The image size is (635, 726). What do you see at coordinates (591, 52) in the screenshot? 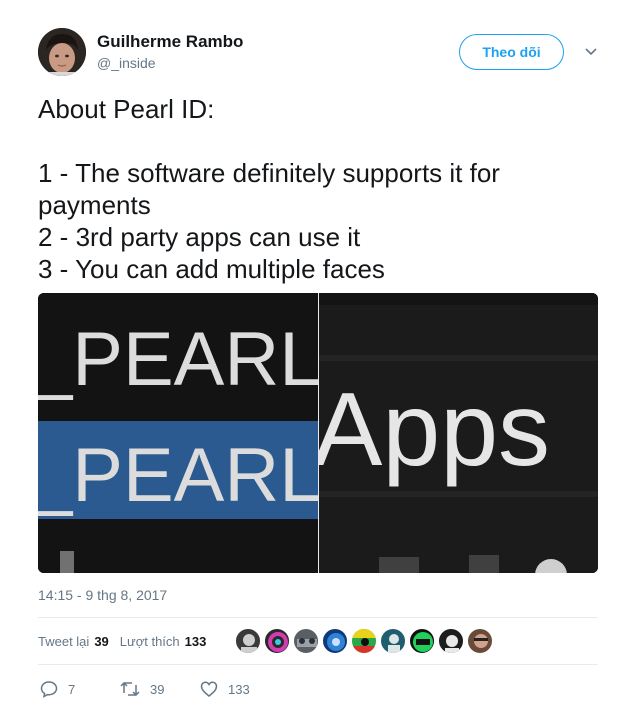
I see `chevron-down-icon` at bounding box center [591, 52].